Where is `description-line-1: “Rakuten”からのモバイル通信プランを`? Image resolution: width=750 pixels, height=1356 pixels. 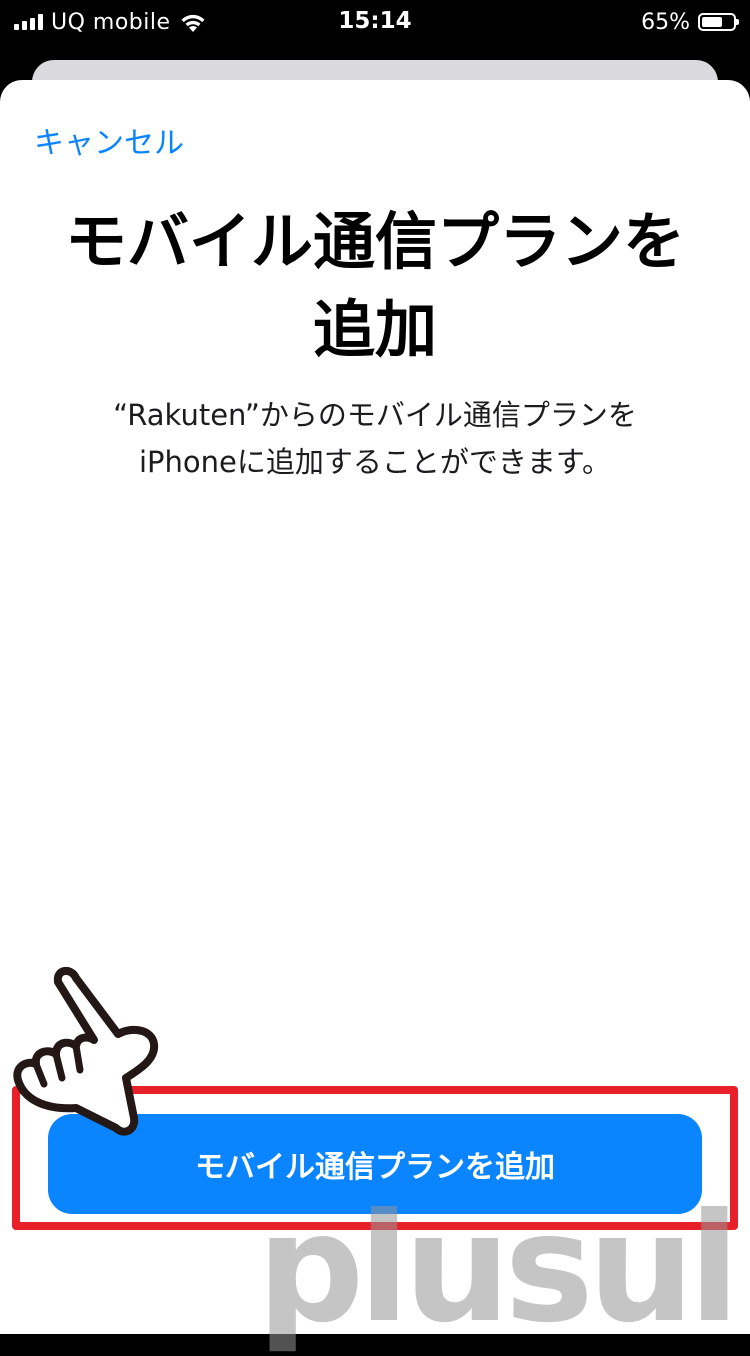
description-line-1: “Rakuten”からのモバイル通信プランを is located at coordinates (375, 415).